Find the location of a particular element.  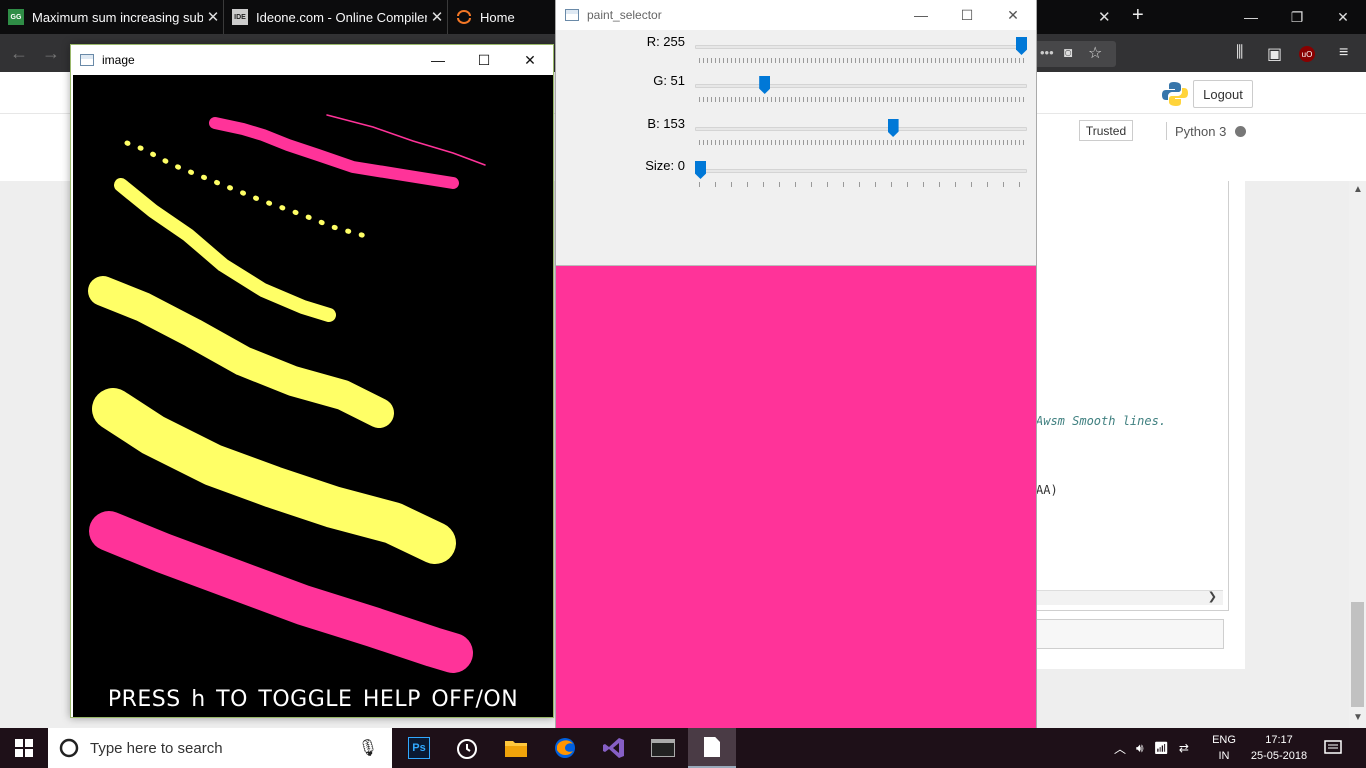

start-button is located at coordinates (24, 748).